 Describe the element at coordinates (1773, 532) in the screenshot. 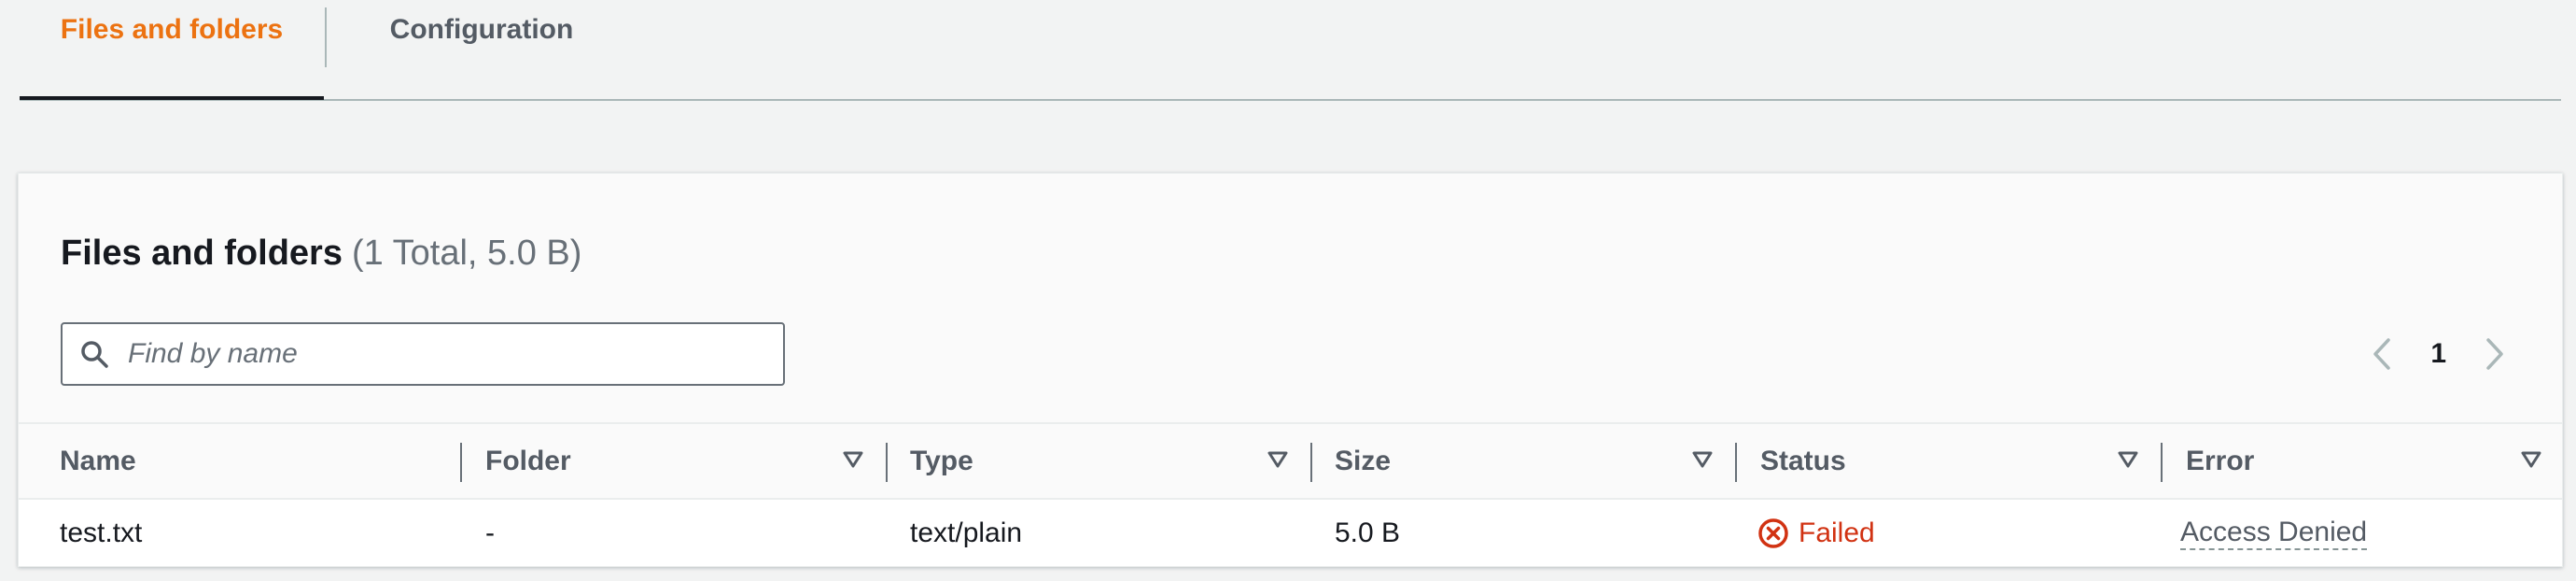

I see `status-negative-icon` at that location.